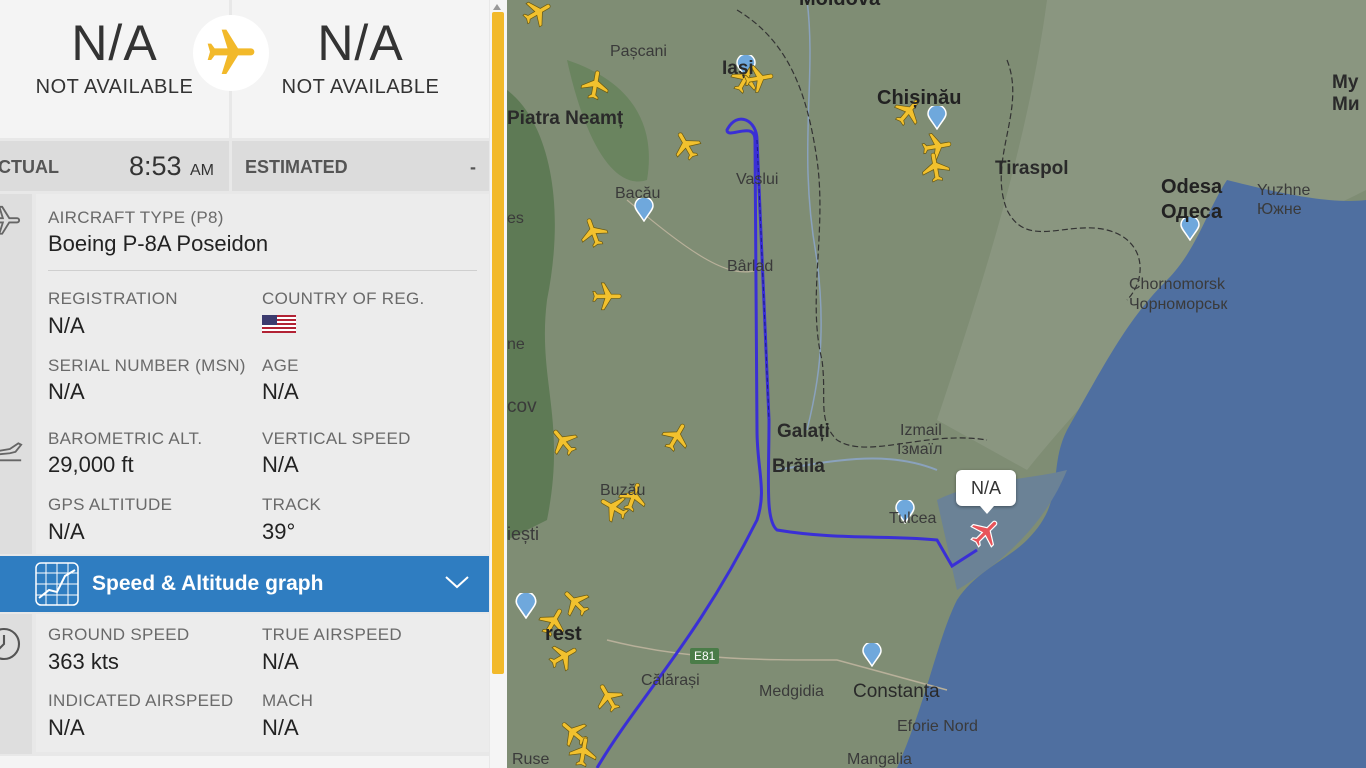  Describe the element at coordinates (296, 167) in the screenshot. I see `estimated-label: ESTIMATED` at that location.